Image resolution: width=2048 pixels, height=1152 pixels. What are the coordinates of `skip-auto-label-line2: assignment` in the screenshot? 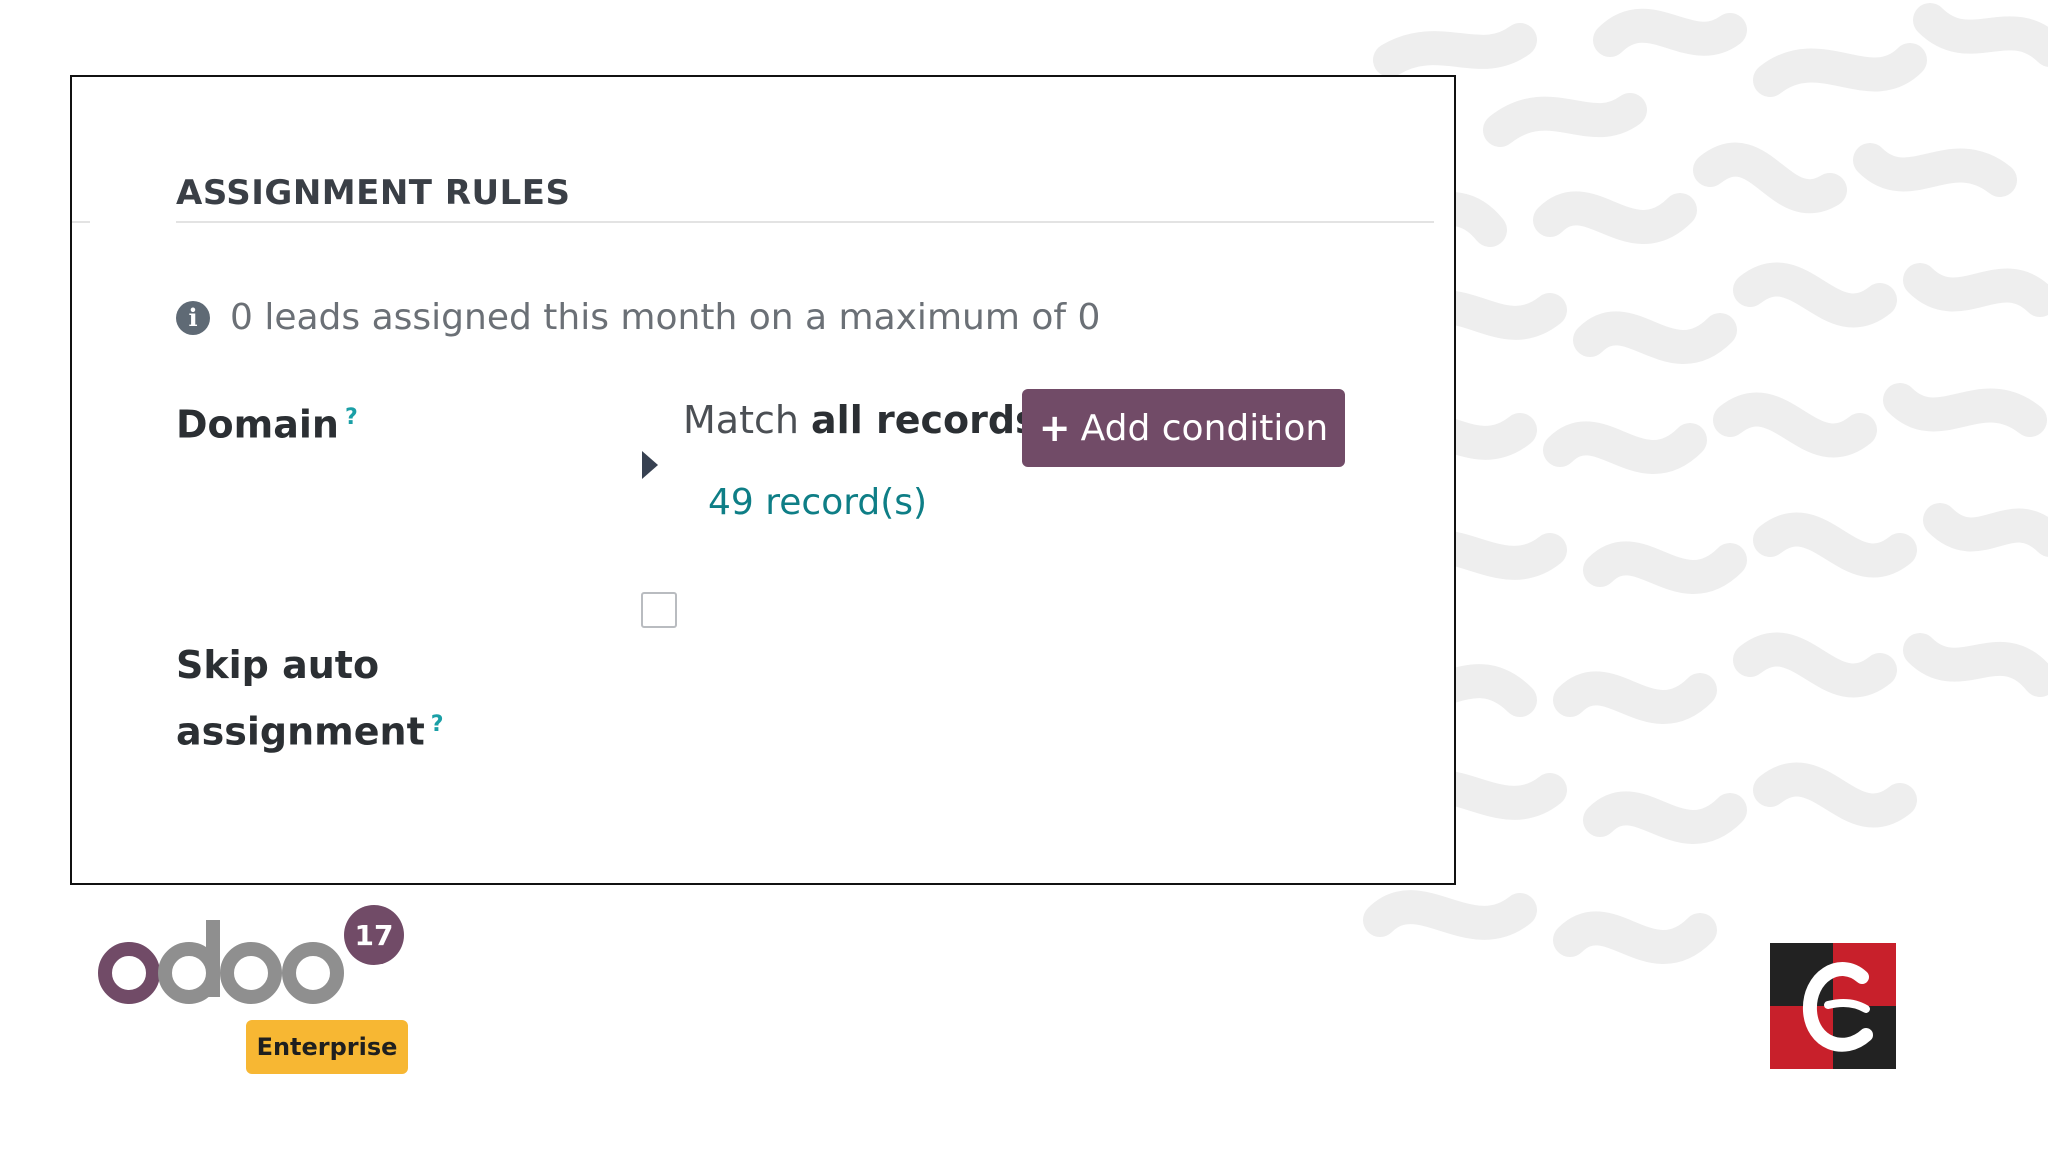 It's located at (300, 731).